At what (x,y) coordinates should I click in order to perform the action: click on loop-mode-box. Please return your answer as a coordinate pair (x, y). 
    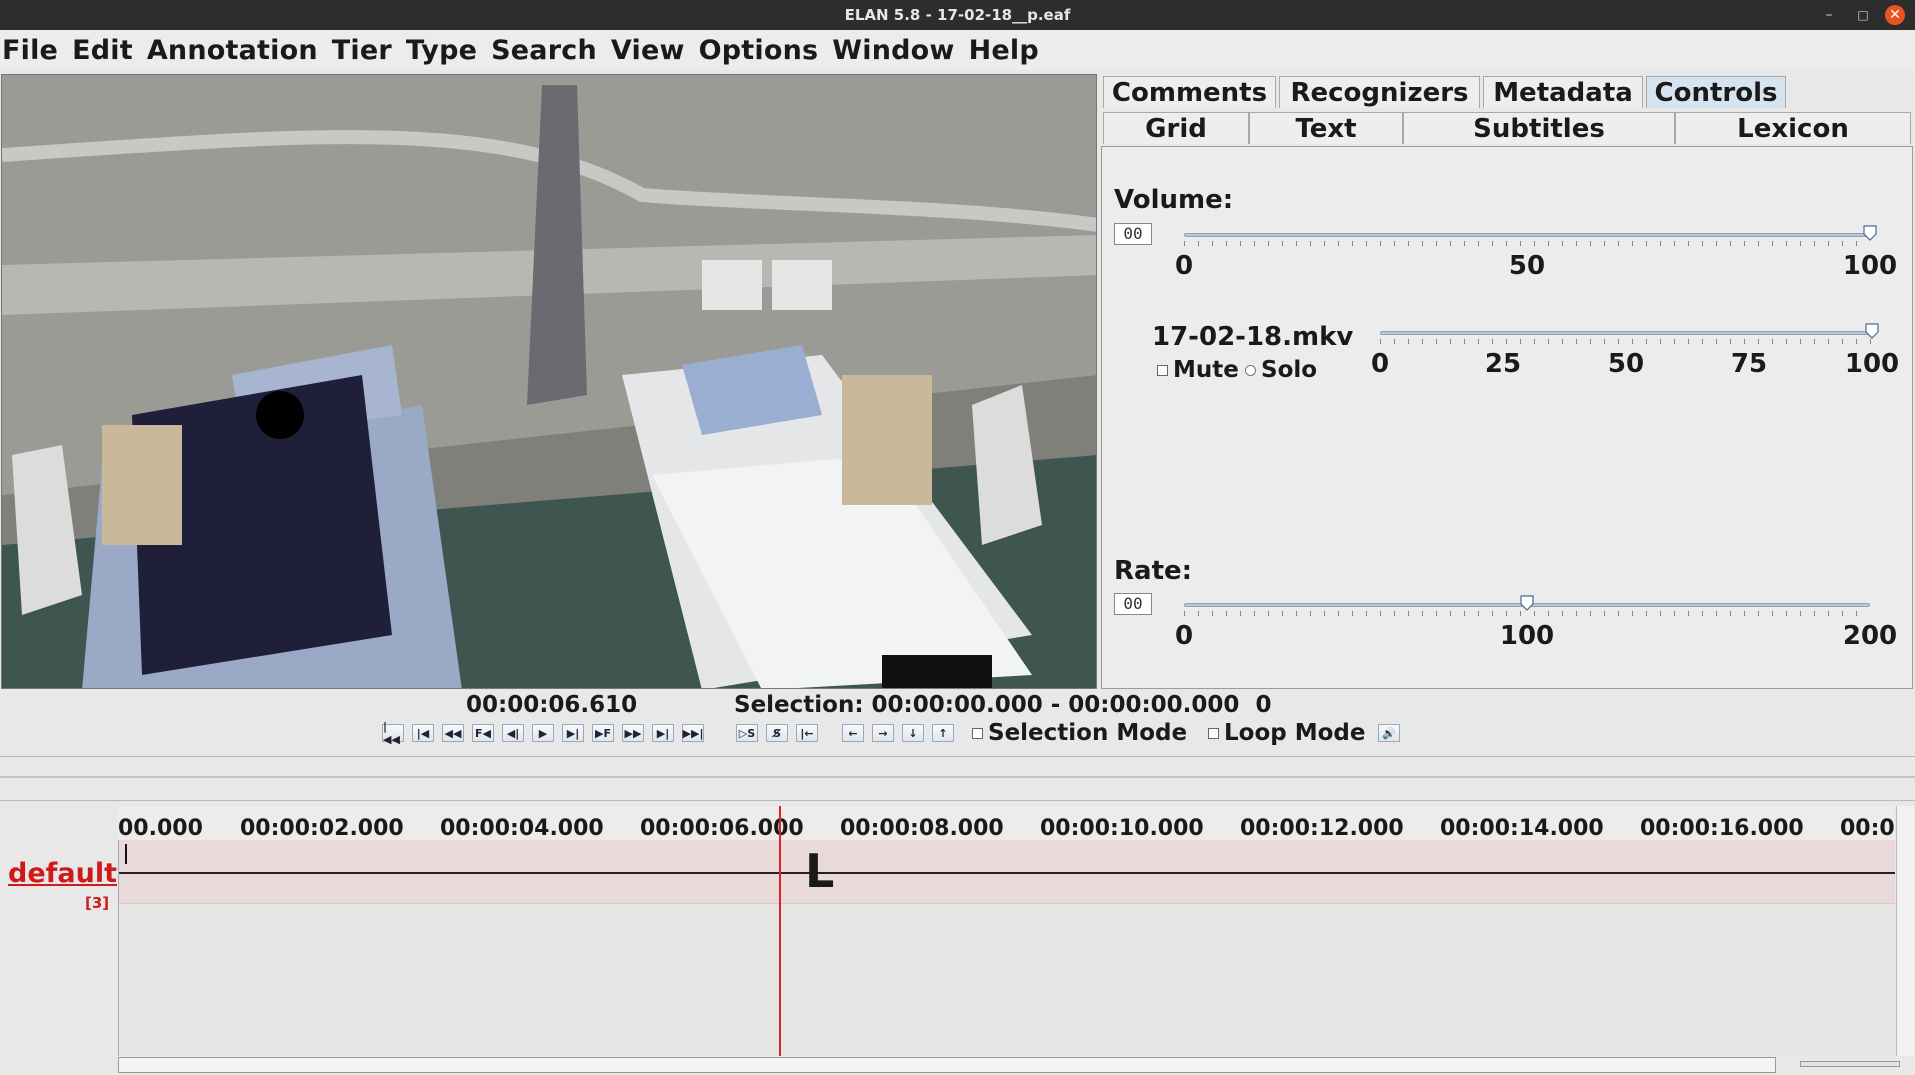
    Looking at the image, I should click on (1213, 733).